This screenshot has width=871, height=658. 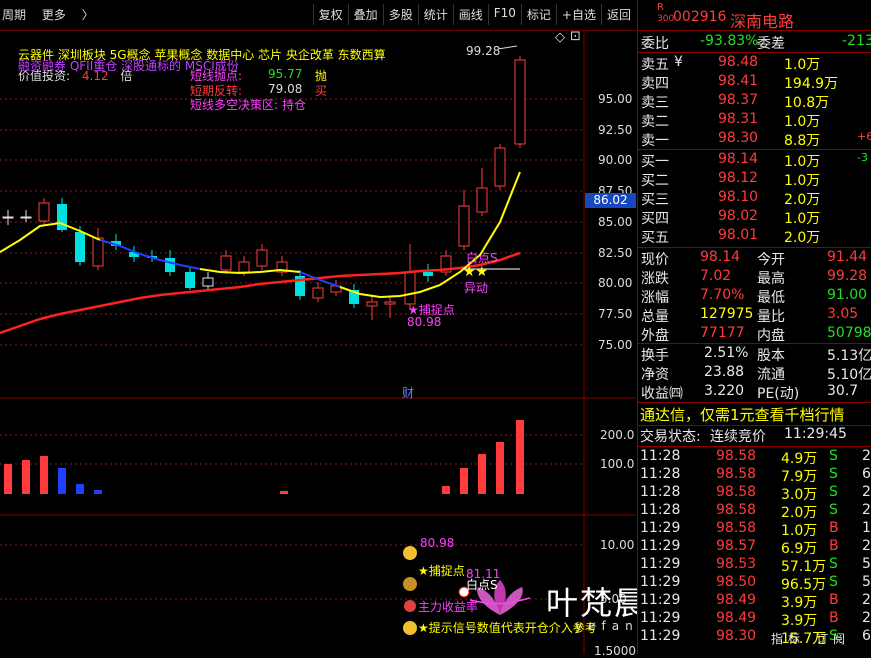 I want to click on stat-value: 98.14, so click(x=720, y=257).